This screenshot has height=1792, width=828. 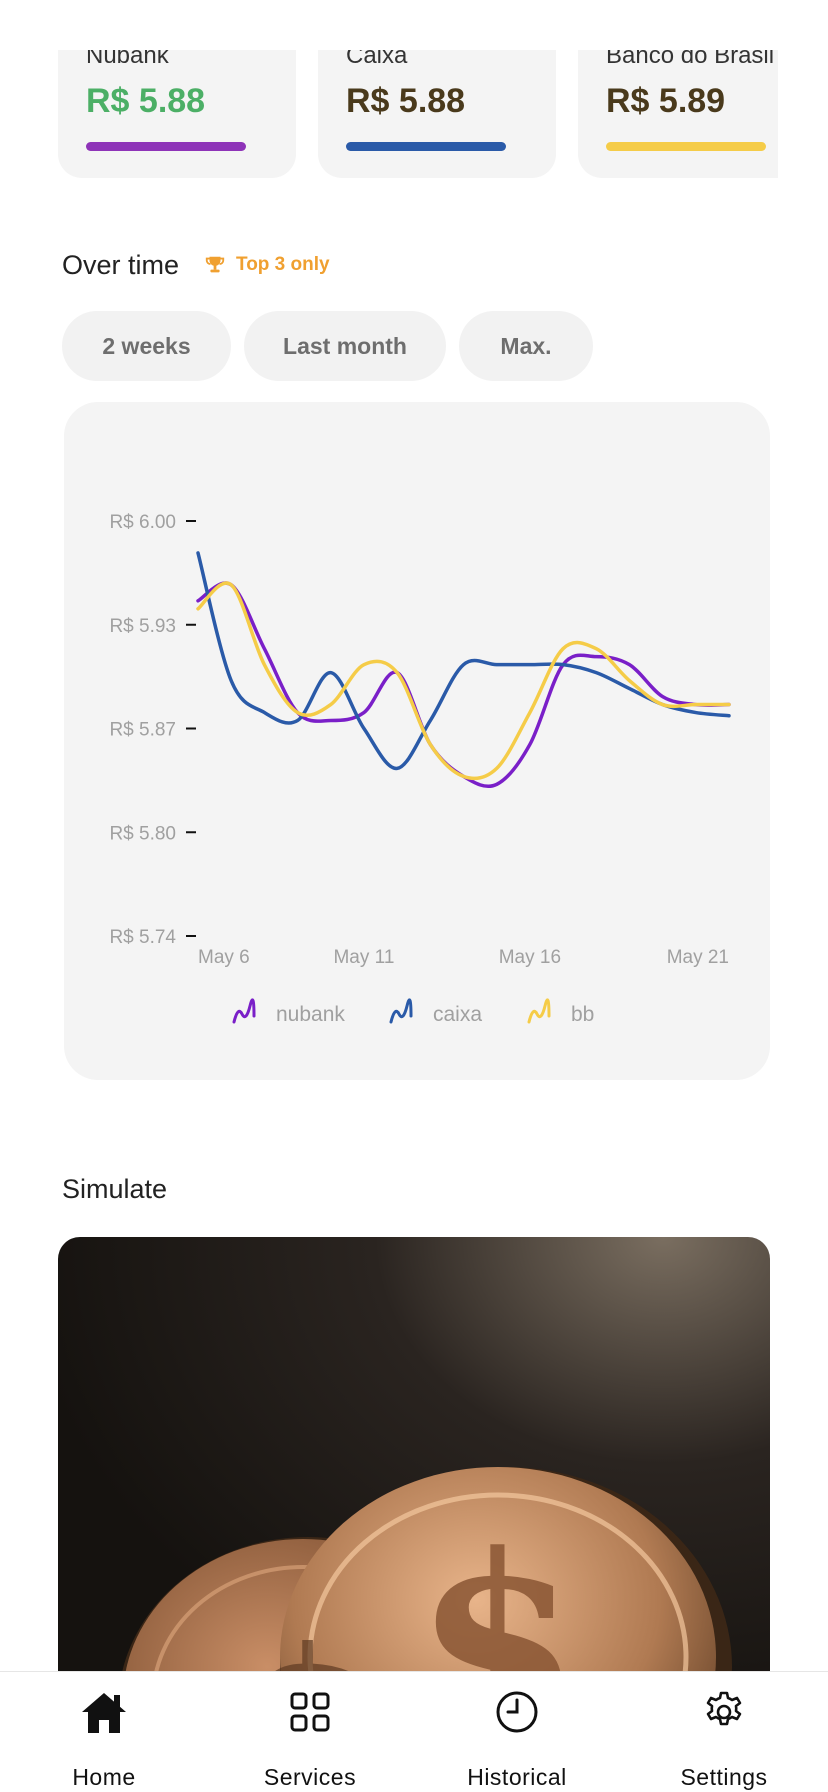 I want to click on bank-card-banco-do-brasil: Banco do Brasil R$ 5.89, so click(x=678, y=114).